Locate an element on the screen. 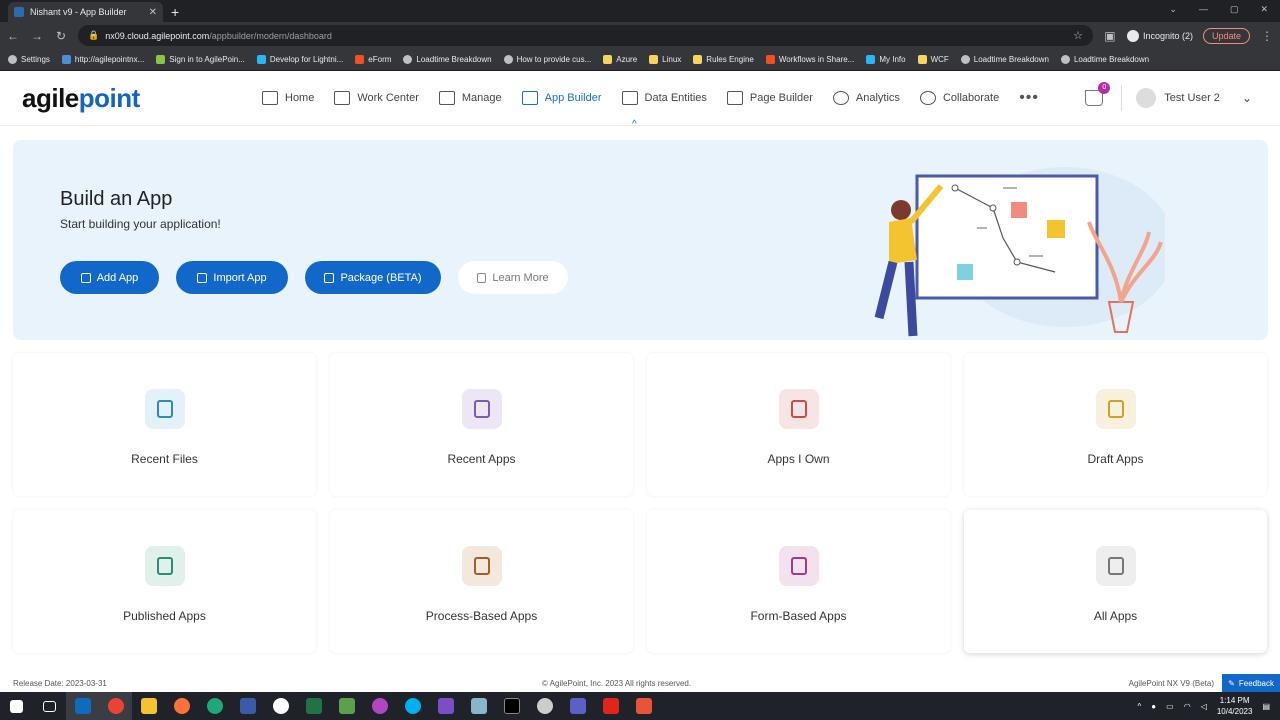 The height and width of the screenshot is (720, 1280). notification-icon: ▤ is located at coordinates (1266, 706).